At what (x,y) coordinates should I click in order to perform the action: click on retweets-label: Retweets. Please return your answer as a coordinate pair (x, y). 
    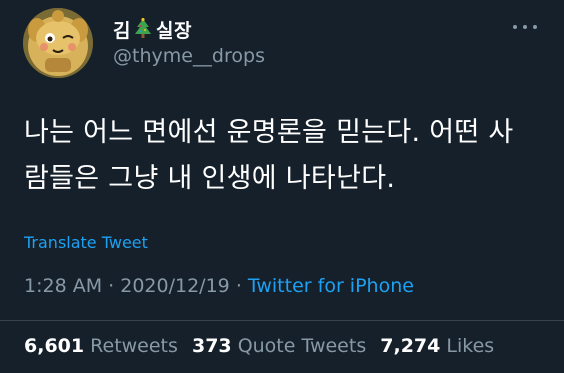
    Looking at the image, I should click on (134, 346).